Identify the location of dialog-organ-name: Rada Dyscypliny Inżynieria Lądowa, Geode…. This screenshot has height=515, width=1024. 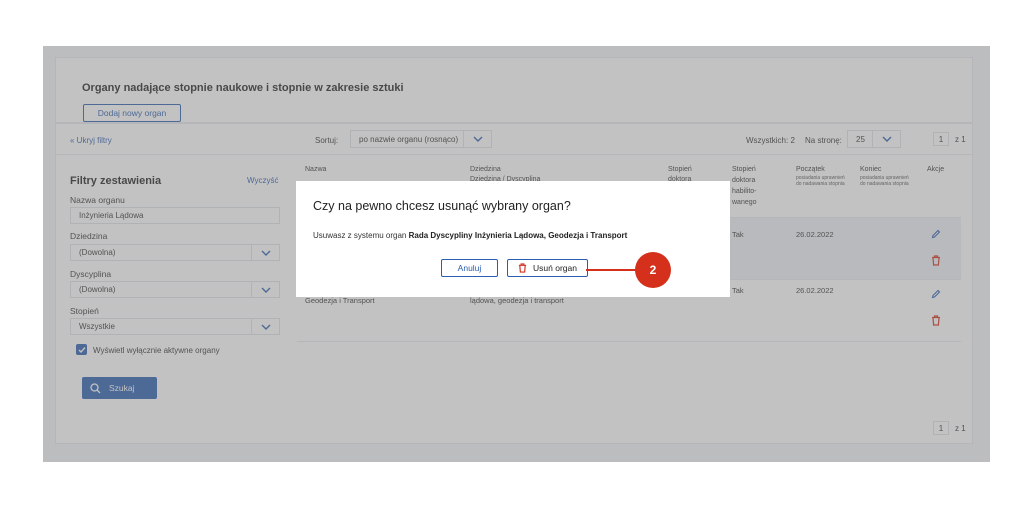
(518, 235).